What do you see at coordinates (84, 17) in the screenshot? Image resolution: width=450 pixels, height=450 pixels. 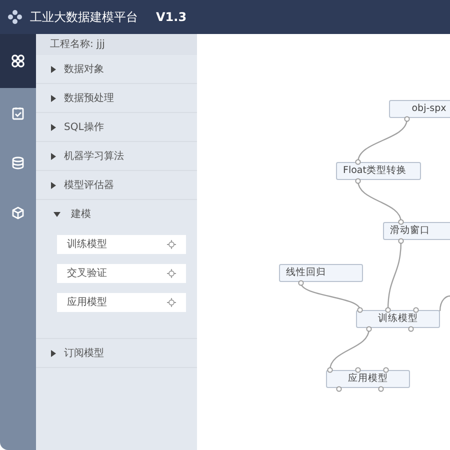 I see `app-title: 工业大数据建模平台` at bounding box center [84, 17].